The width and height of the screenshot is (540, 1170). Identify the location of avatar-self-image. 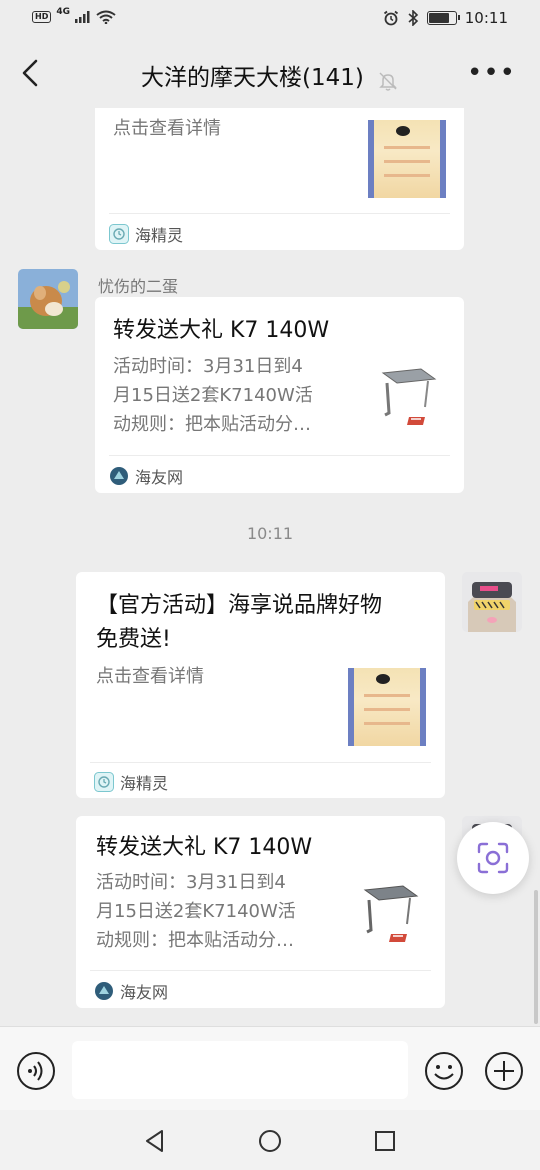
(492, 602).